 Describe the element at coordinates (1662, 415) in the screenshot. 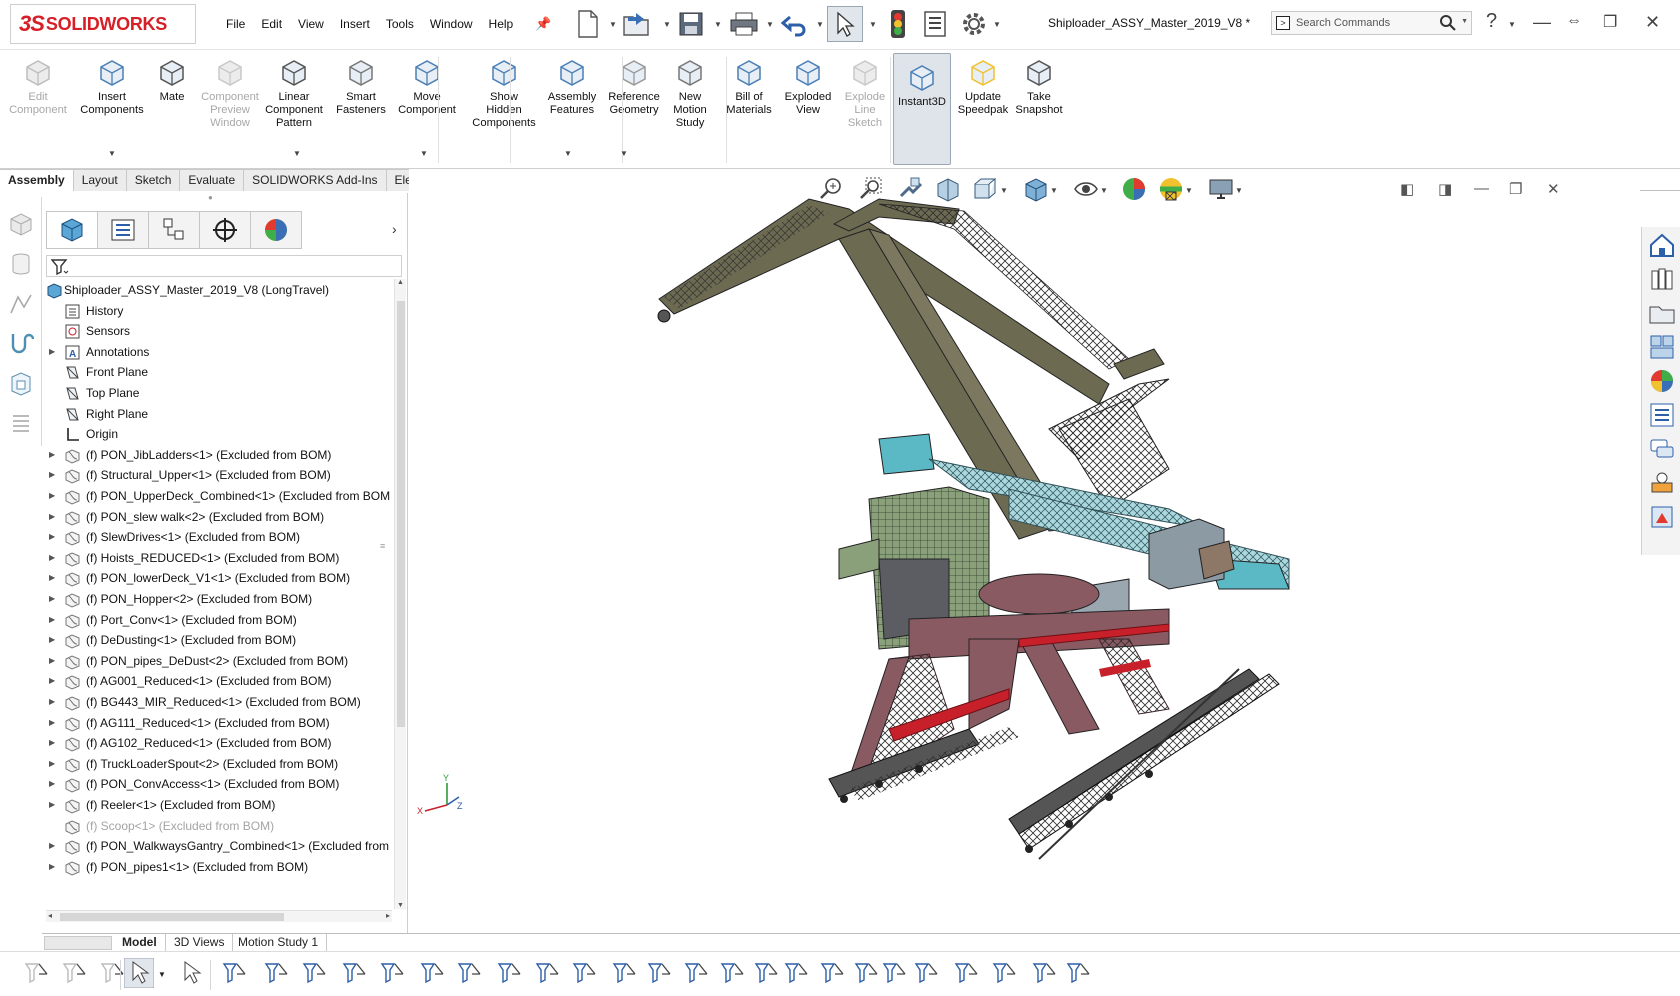

I see `custom-properties-icon` at that location.